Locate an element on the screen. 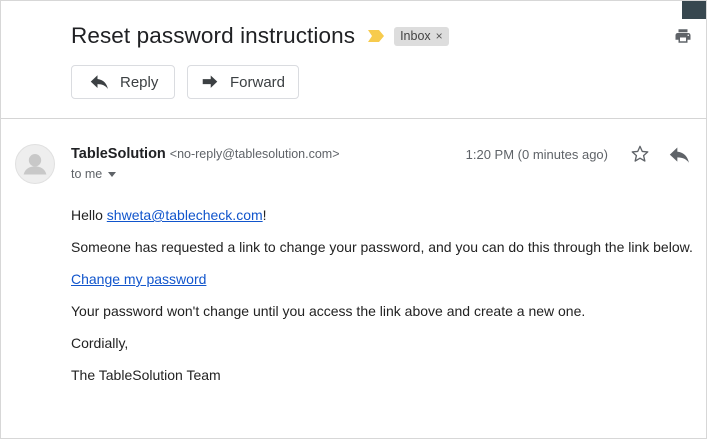  forward-label: Forward is located at coordinates (258, 82).